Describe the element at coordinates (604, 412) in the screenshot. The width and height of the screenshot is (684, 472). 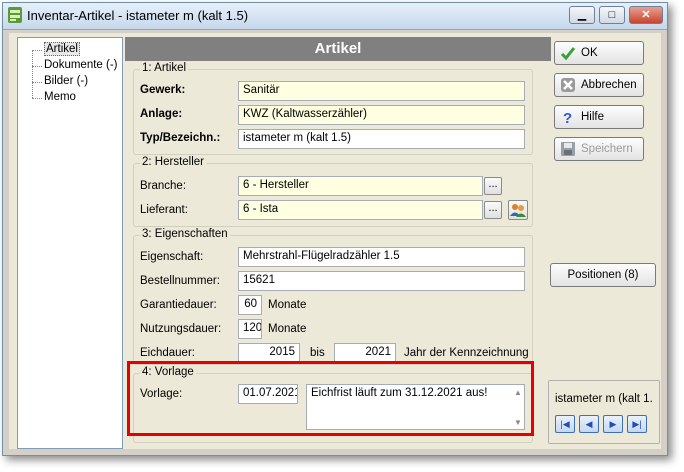
I see `record-navigator: istameter m (kalt 1. |◀ ◀ ▶ ▶|` at that location.